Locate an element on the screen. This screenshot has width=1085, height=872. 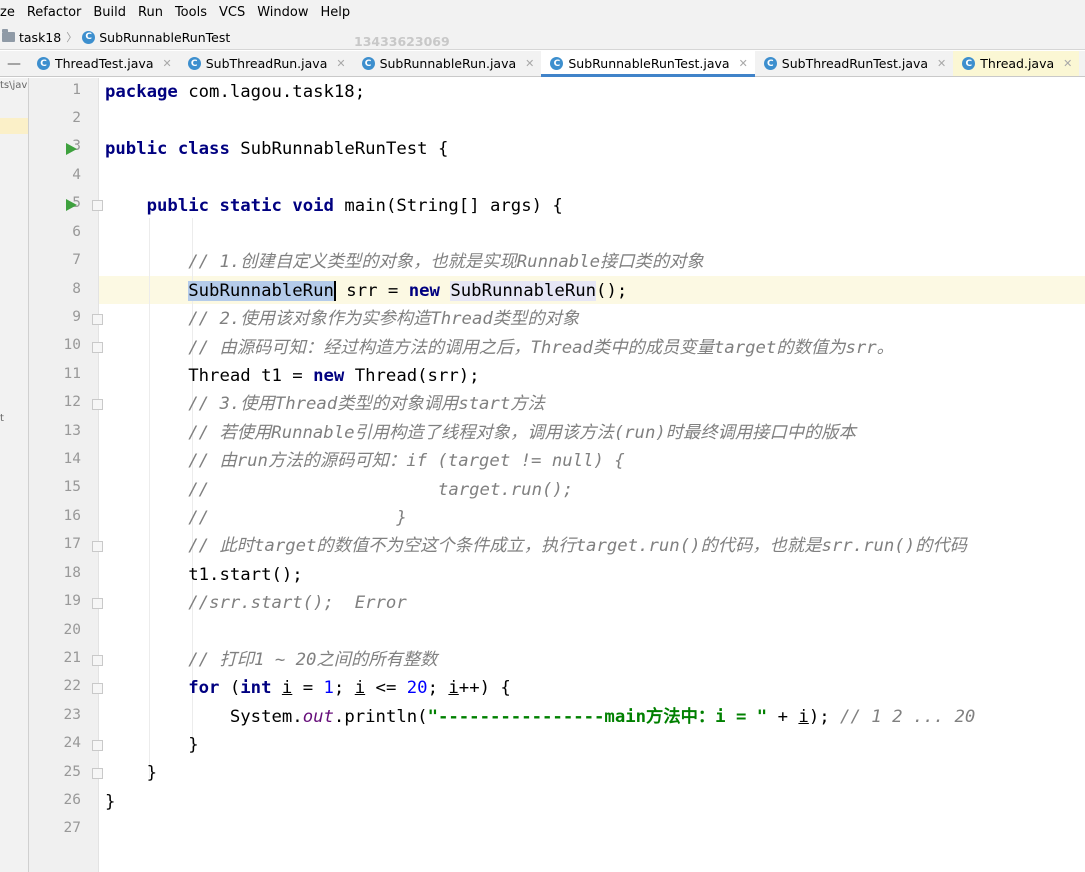
breadcrumb: task18 〉 C SubRunnableRunTest is located at coordinates (542, 37).